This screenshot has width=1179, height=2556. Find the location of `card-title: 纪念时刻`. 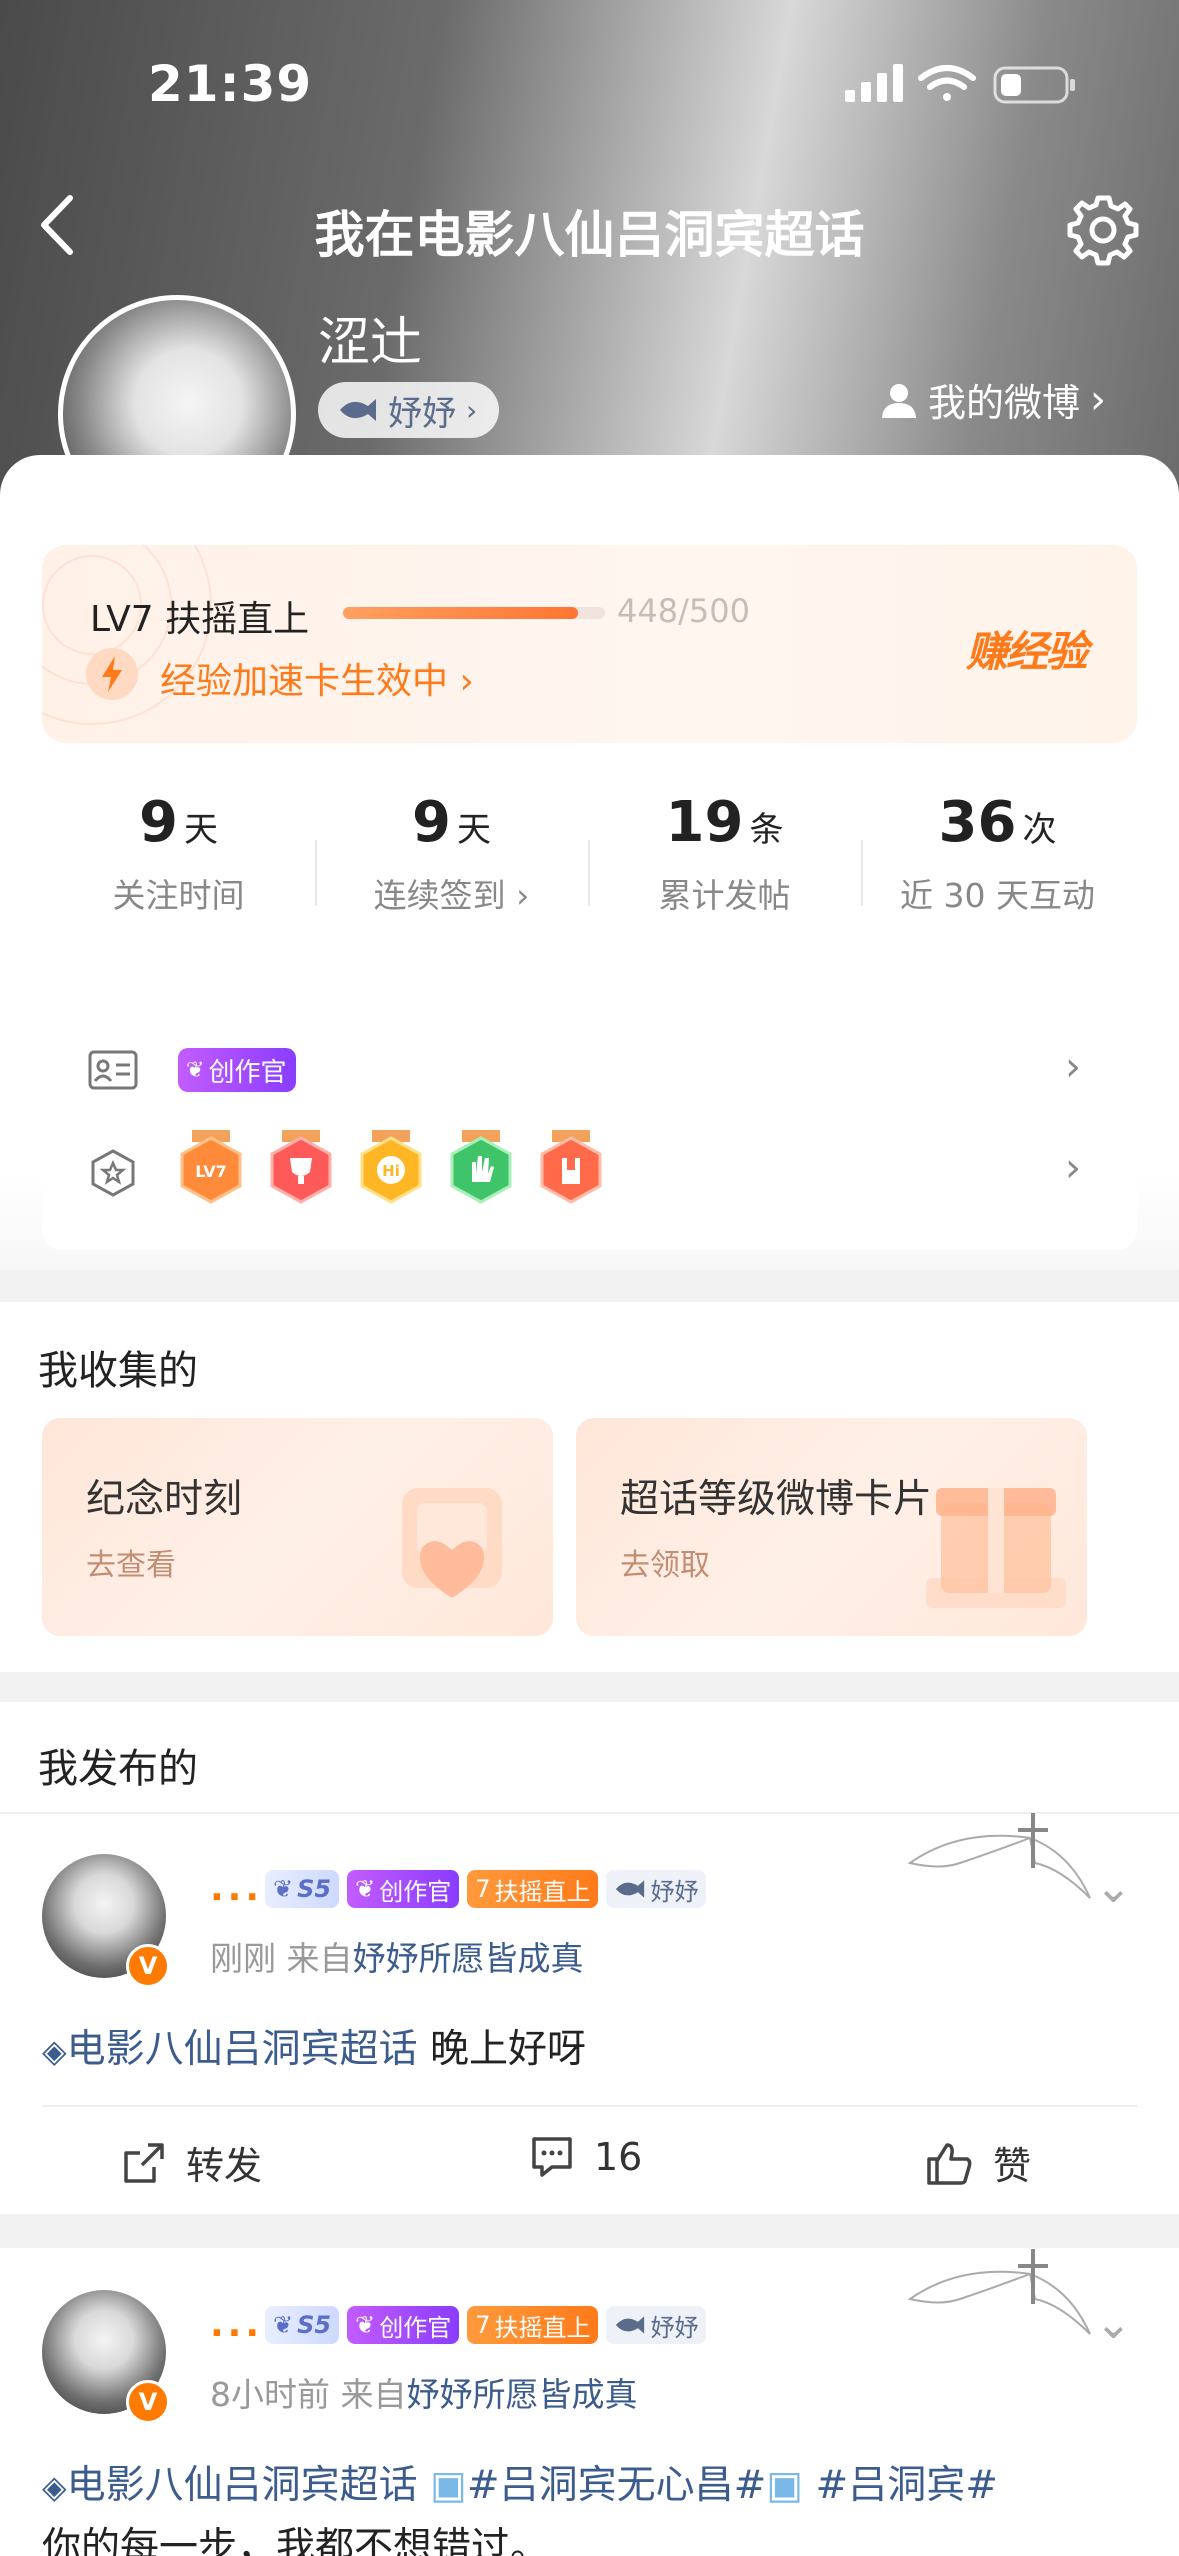

card-title: 纪念时刻 is located at coordinates (164, 1499).